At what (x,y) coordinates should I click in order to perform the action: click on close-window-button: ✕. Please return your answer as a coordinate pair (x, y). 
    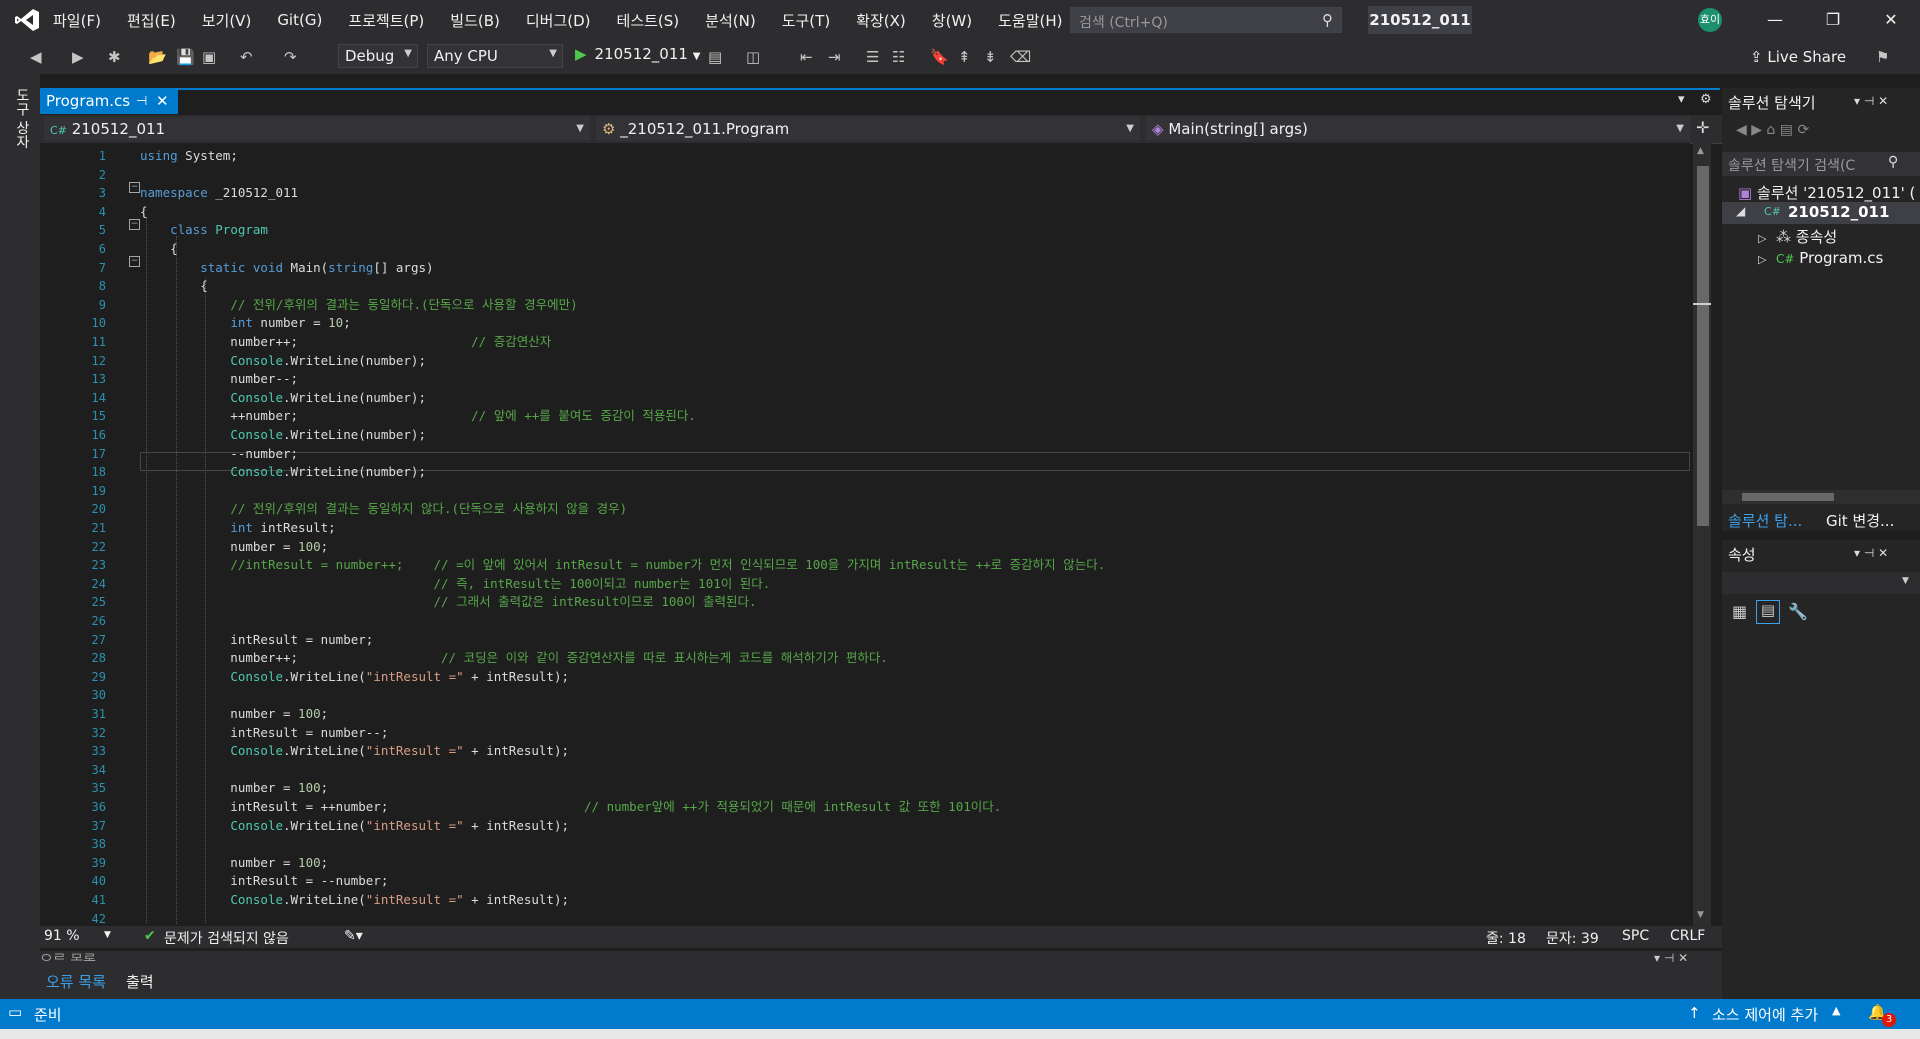
    Looking at the image, I should click on (1891, 20).